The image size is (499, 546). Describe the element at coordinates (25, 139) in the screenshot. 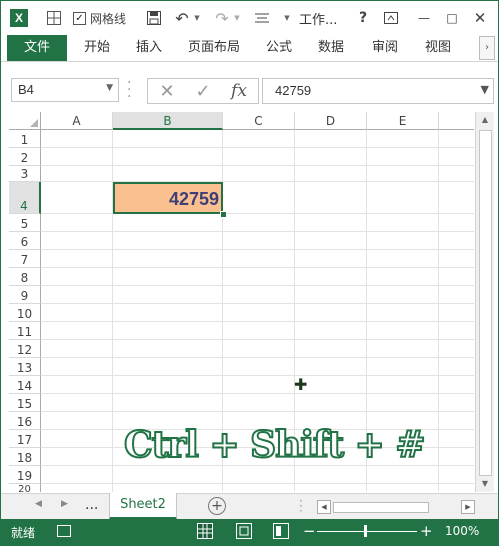

I see `row-header-1: 1` at that location.